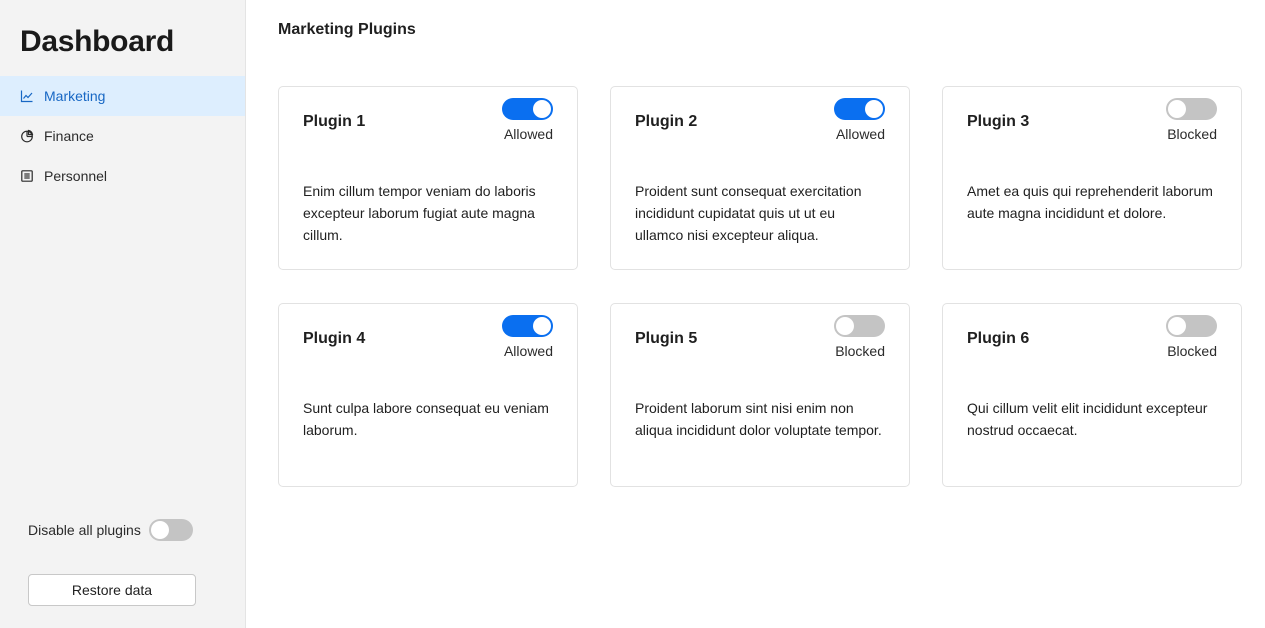 This screenshot has height=628, width=1265. What do you see at coordinates (170, 530) in the screenshot?
I see `disable-all-toggle` at bounding box center [170, 530].